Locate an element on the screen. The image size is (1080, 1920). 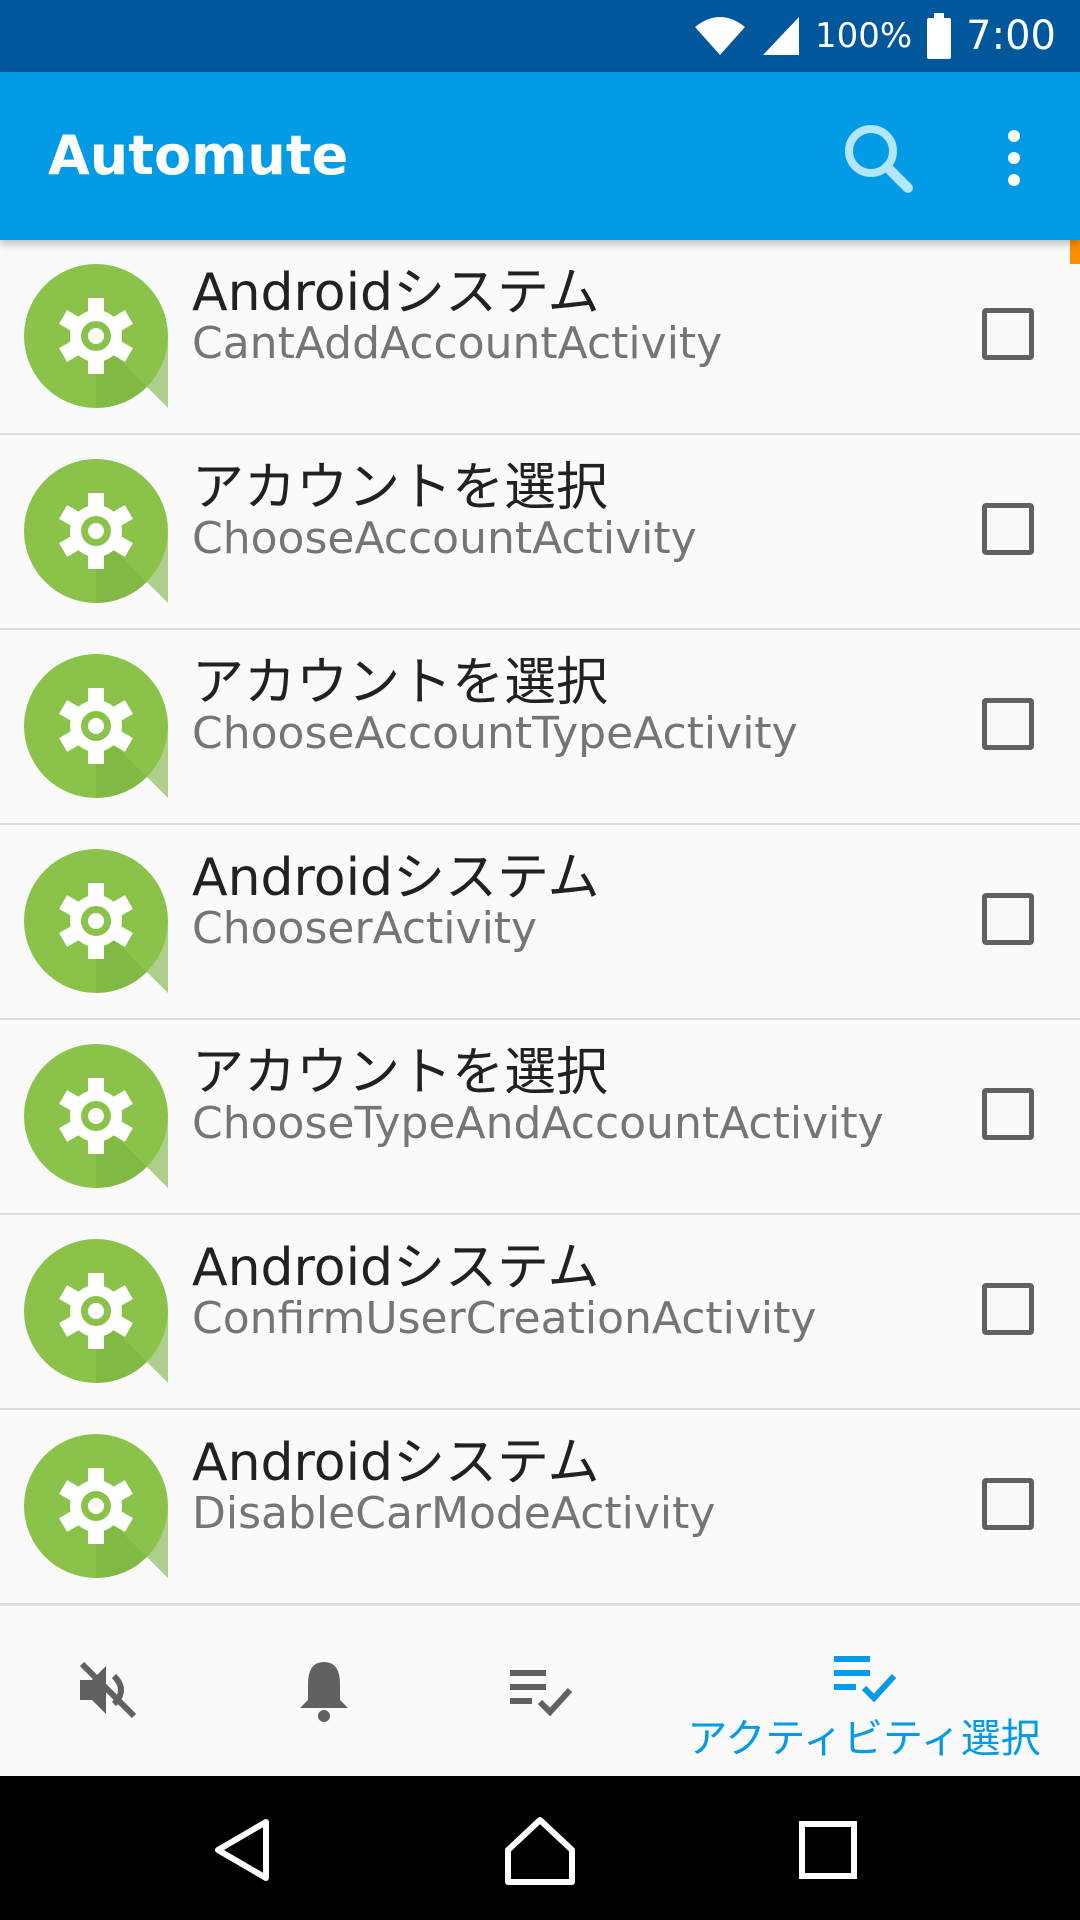
app-title: Automute is located at coordinates (198, 155).